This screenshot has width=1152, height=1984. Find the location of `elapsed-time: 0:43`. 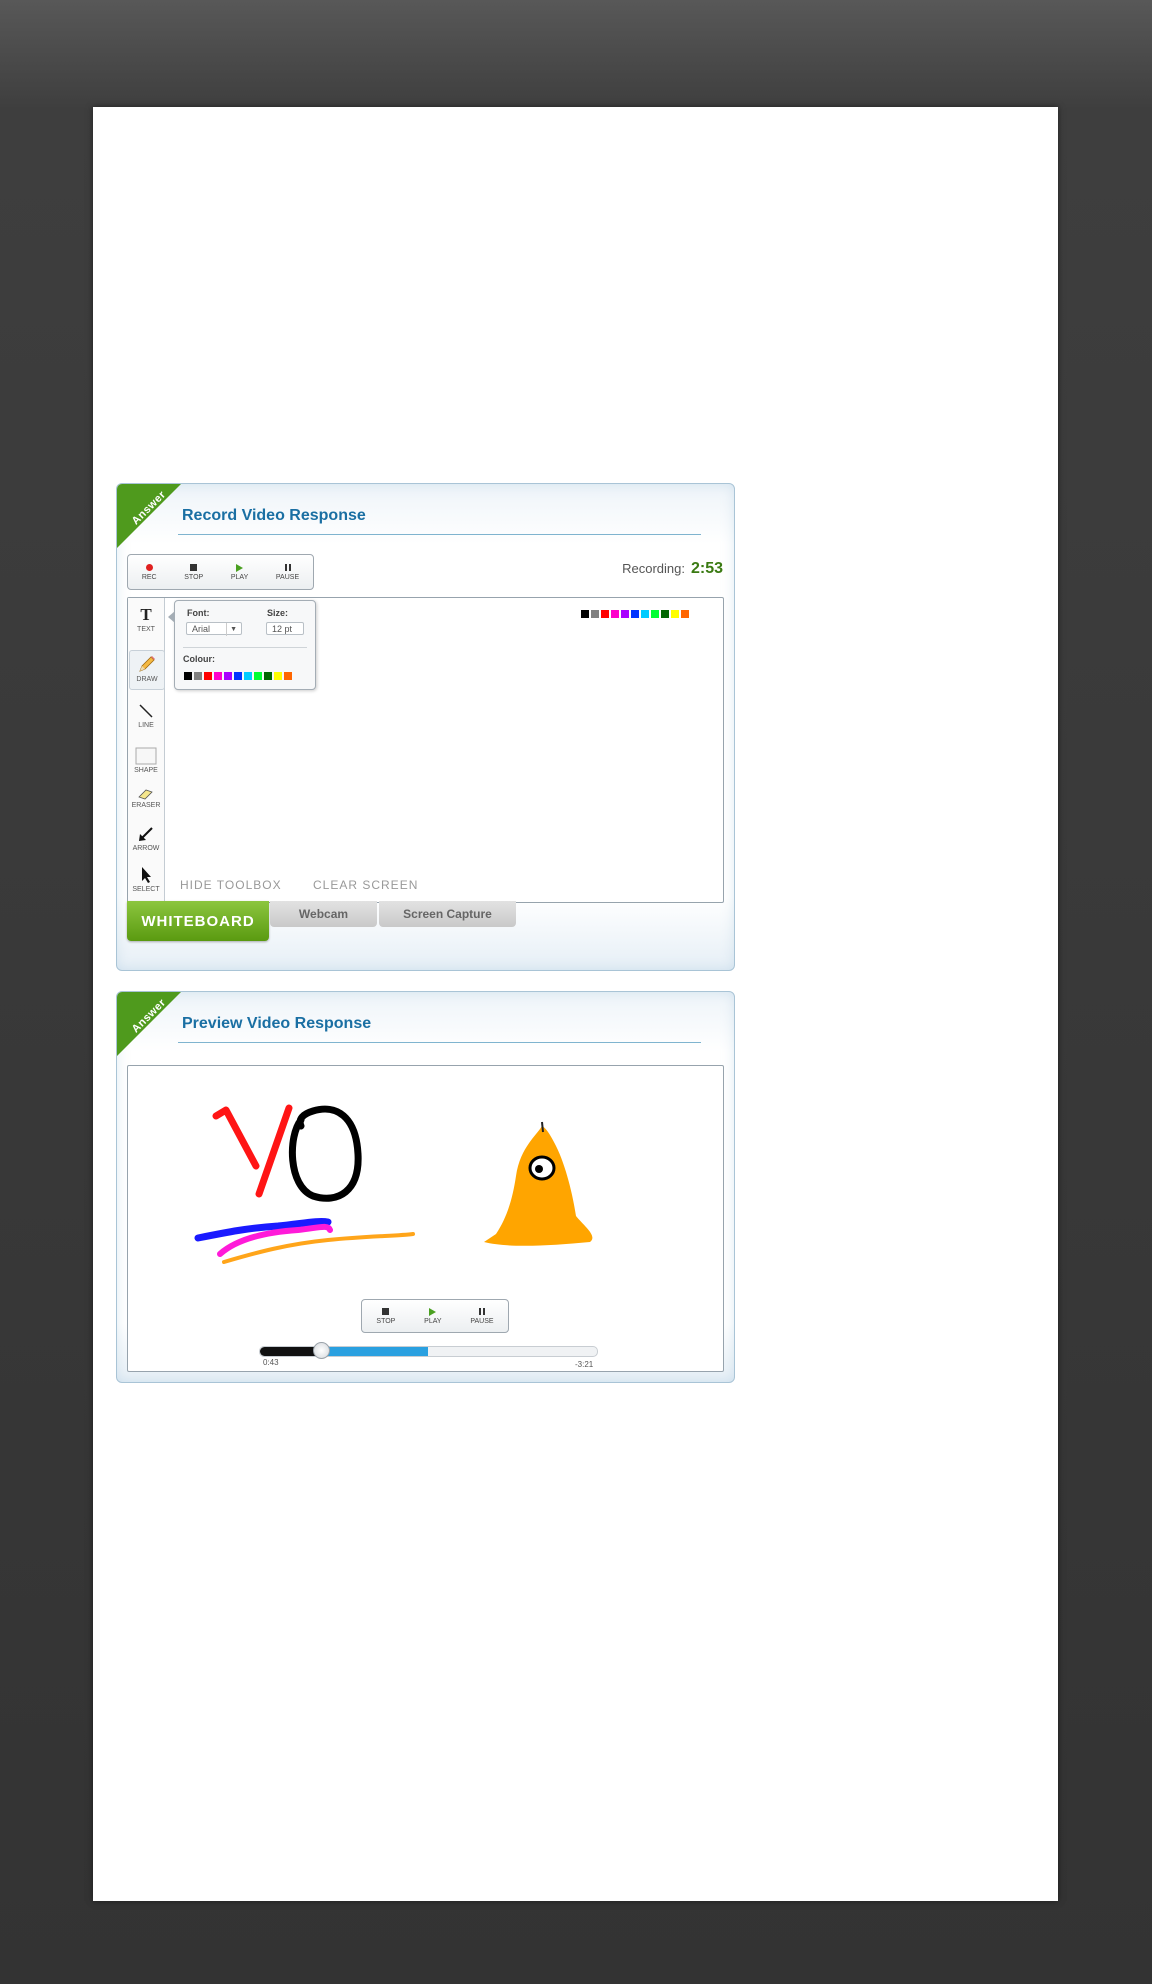

elapsed-time: 0:43 is located at coordinates (271, 1362).